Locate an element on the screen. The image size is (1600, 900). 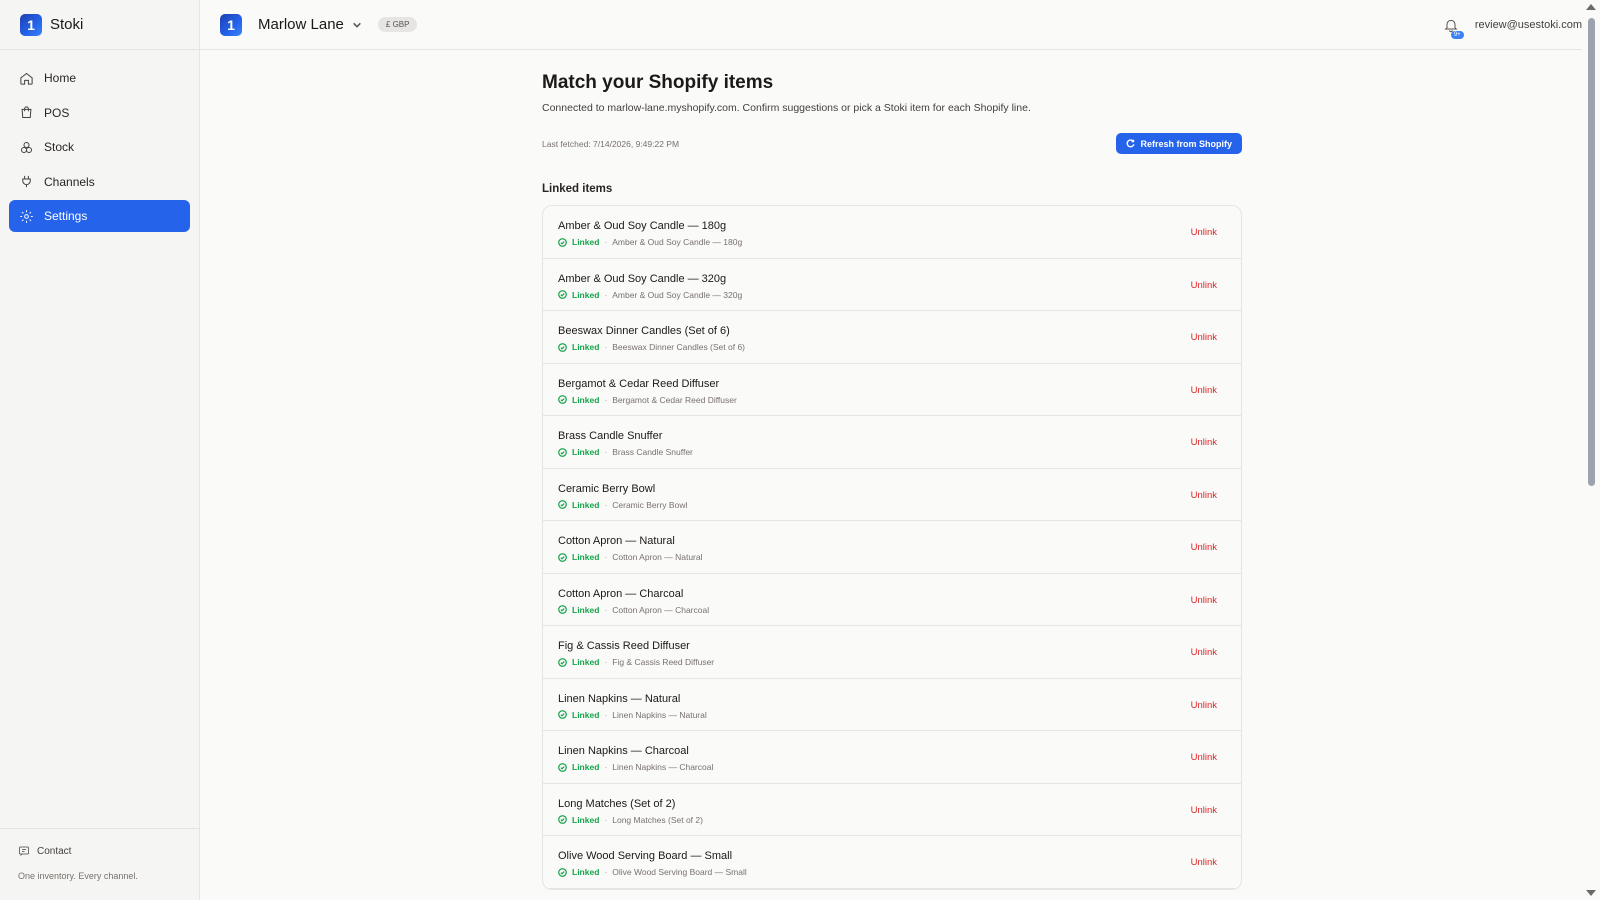
linked-stoki-item: Bergamot & Cedar Reed Diffuser is located at coordinates (674, 399).